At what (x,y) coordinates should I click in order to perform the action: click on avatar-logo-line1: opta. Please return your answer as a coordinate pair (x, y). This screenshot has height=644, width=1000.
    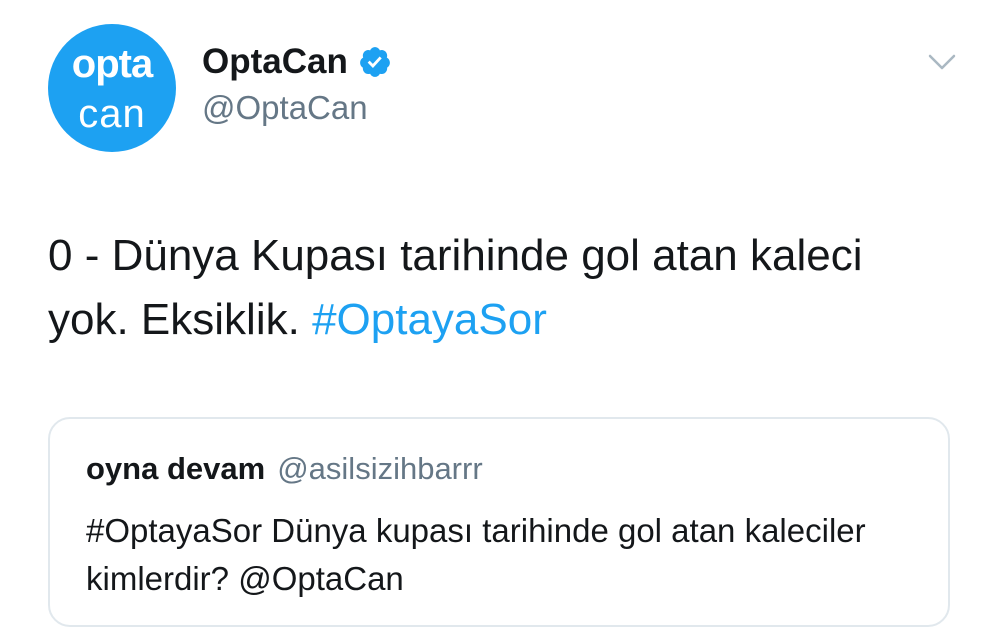
    Looking at the image, I should click on (112, 64).